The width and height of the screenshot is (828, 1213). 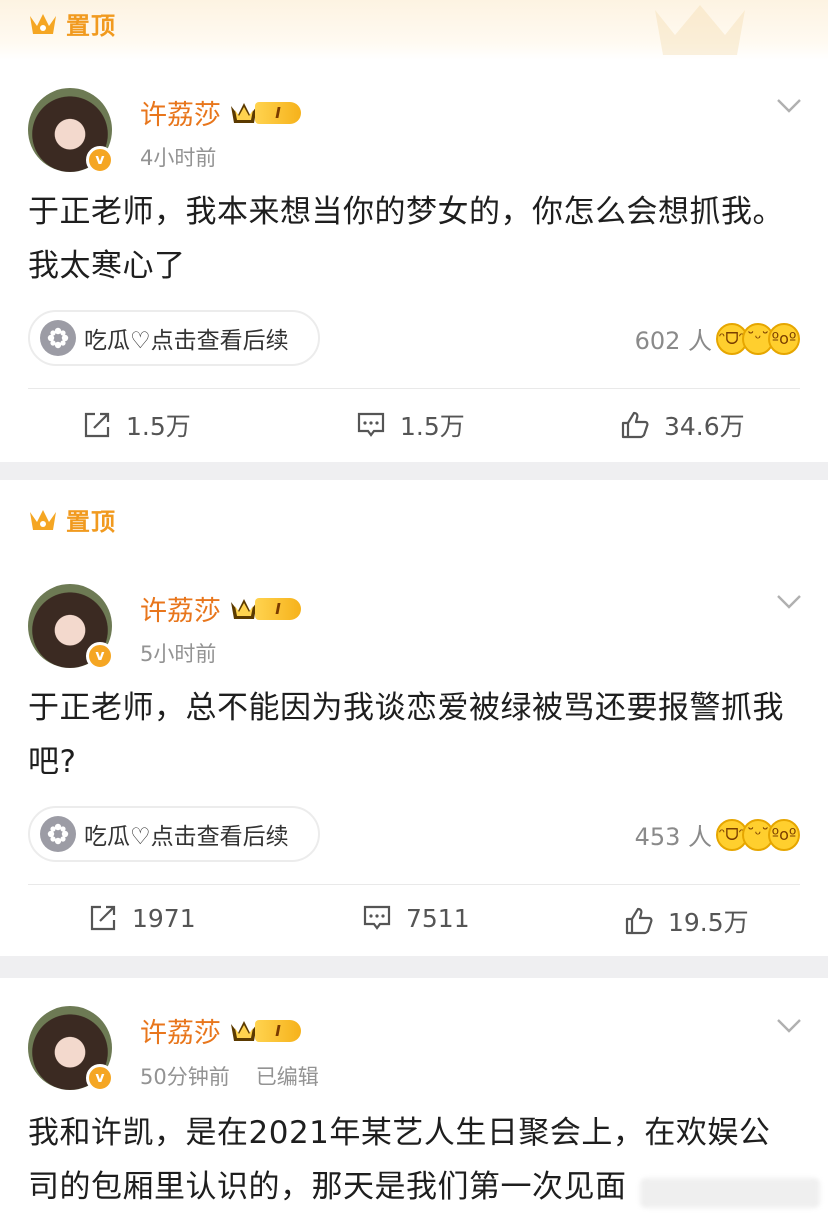 I want to click on share-count: 1.5万, so click(x=158, y=426).